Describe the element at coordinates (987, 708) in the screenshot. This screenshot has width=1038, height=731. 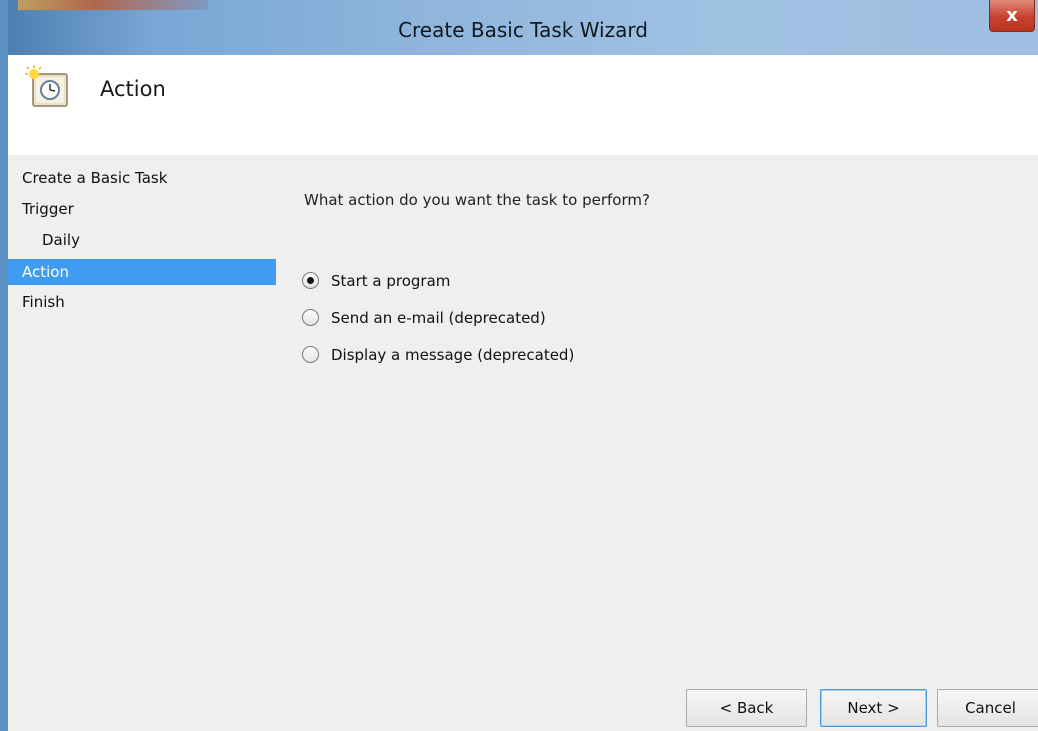
I see `cancel-button: Cancel` at that location.